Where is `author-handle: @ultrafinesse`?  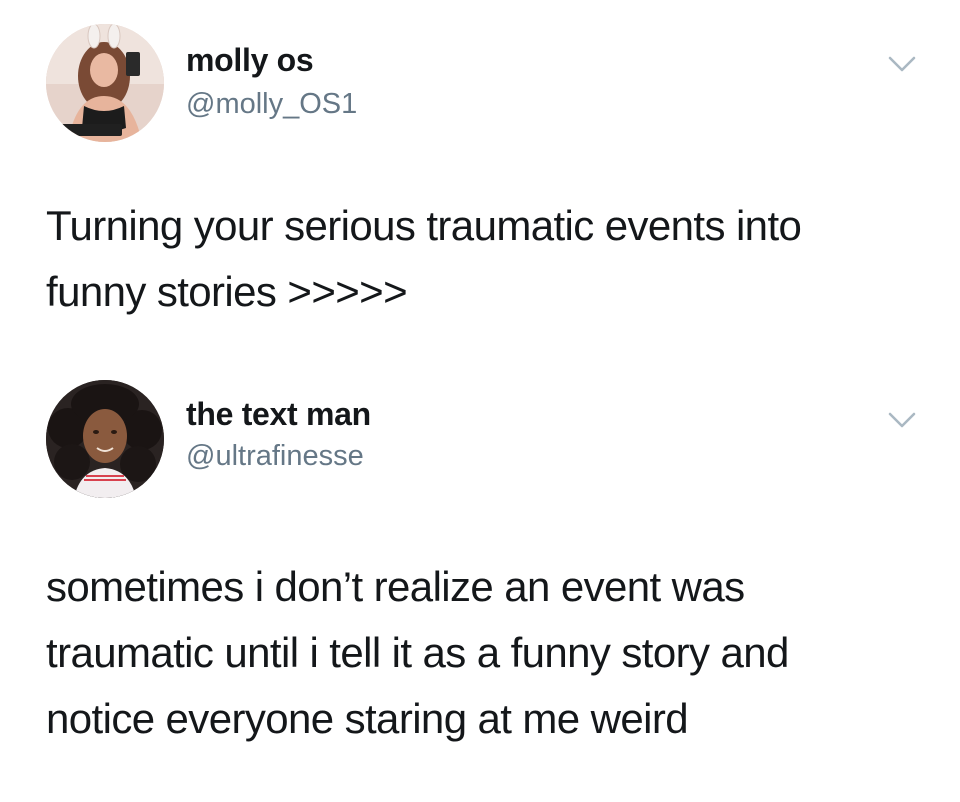
author-handle: @ultrafinesse is located at coordinates (275, 456).